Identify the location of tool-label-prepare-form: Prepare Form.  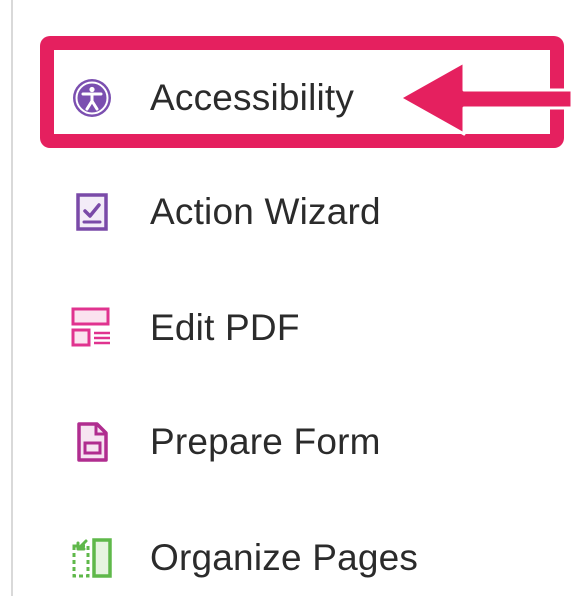
(265, 441).